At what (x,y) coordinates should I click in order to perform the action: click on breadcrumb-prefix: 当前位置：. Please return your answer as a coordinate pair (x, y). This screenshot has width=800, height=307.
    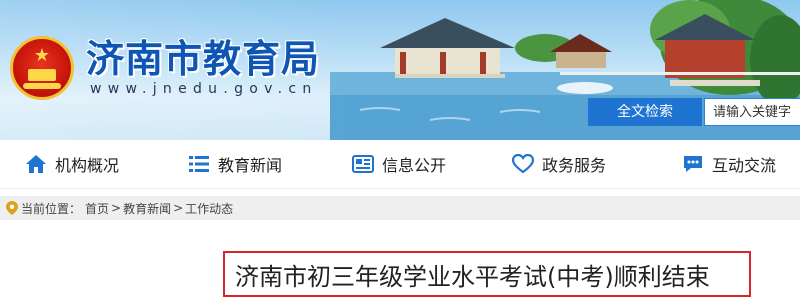
    Looking at the image, I should click on (51, 208).